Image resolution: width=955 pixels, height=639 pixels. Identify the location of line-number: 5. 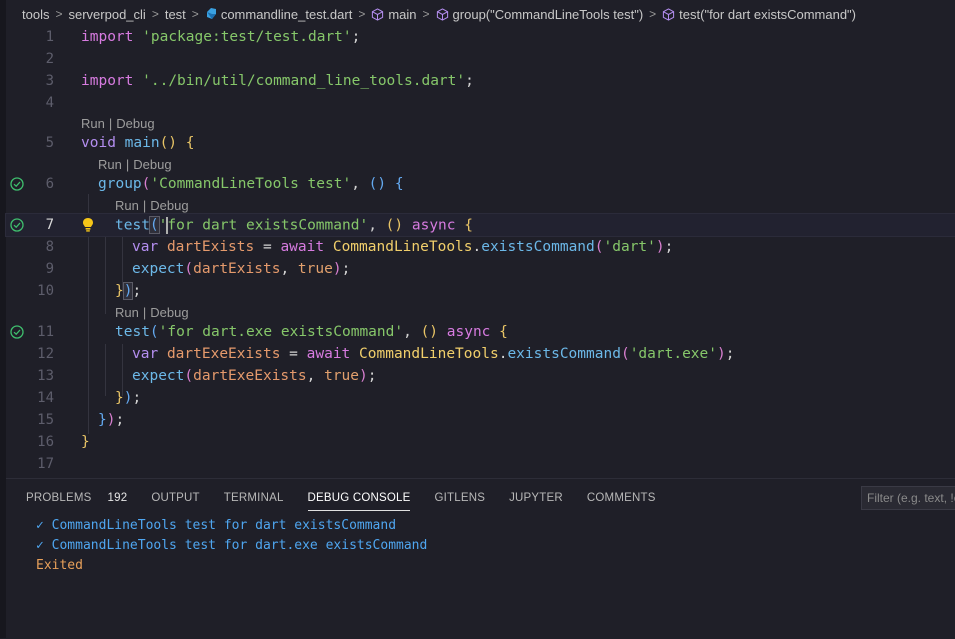
(49, 143).